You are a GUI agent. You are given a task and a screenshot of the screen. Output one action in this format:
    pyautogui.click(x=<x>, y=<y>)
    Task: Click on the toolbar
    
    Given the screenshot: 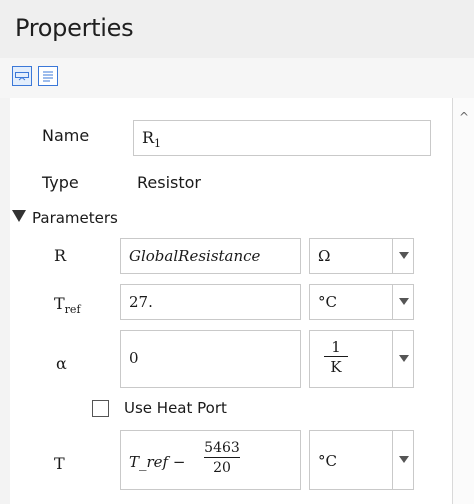 What is the action you would take?
    pyautogui.click(x=237, y=78)
    